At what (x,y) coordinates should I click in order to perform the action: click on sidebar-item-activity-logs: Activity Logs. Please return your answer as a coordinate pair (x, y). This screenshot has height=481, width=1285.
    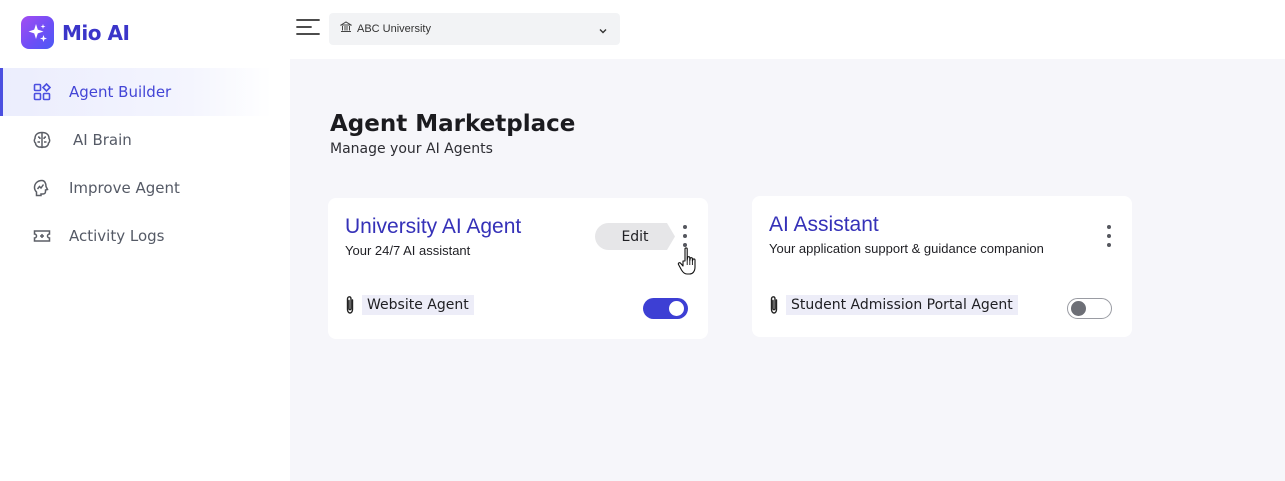
    Looking at the image, I should click on (136, 236).